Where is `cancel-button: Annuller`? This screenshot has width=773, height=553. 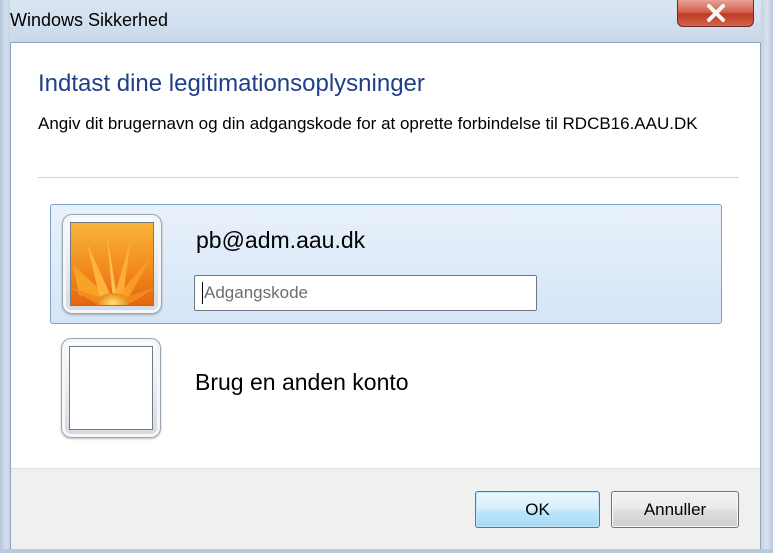 cancel-button: Annuller is located at coordinates (675, 509).